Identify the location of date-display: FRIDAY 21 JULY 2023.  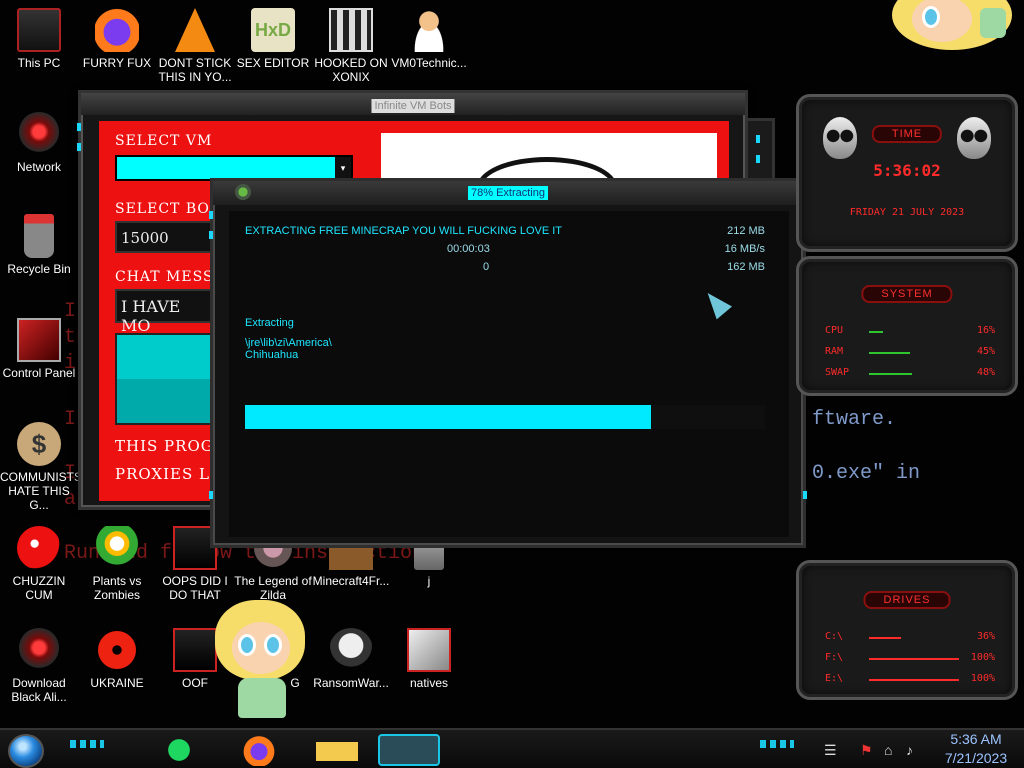
(907, 212).